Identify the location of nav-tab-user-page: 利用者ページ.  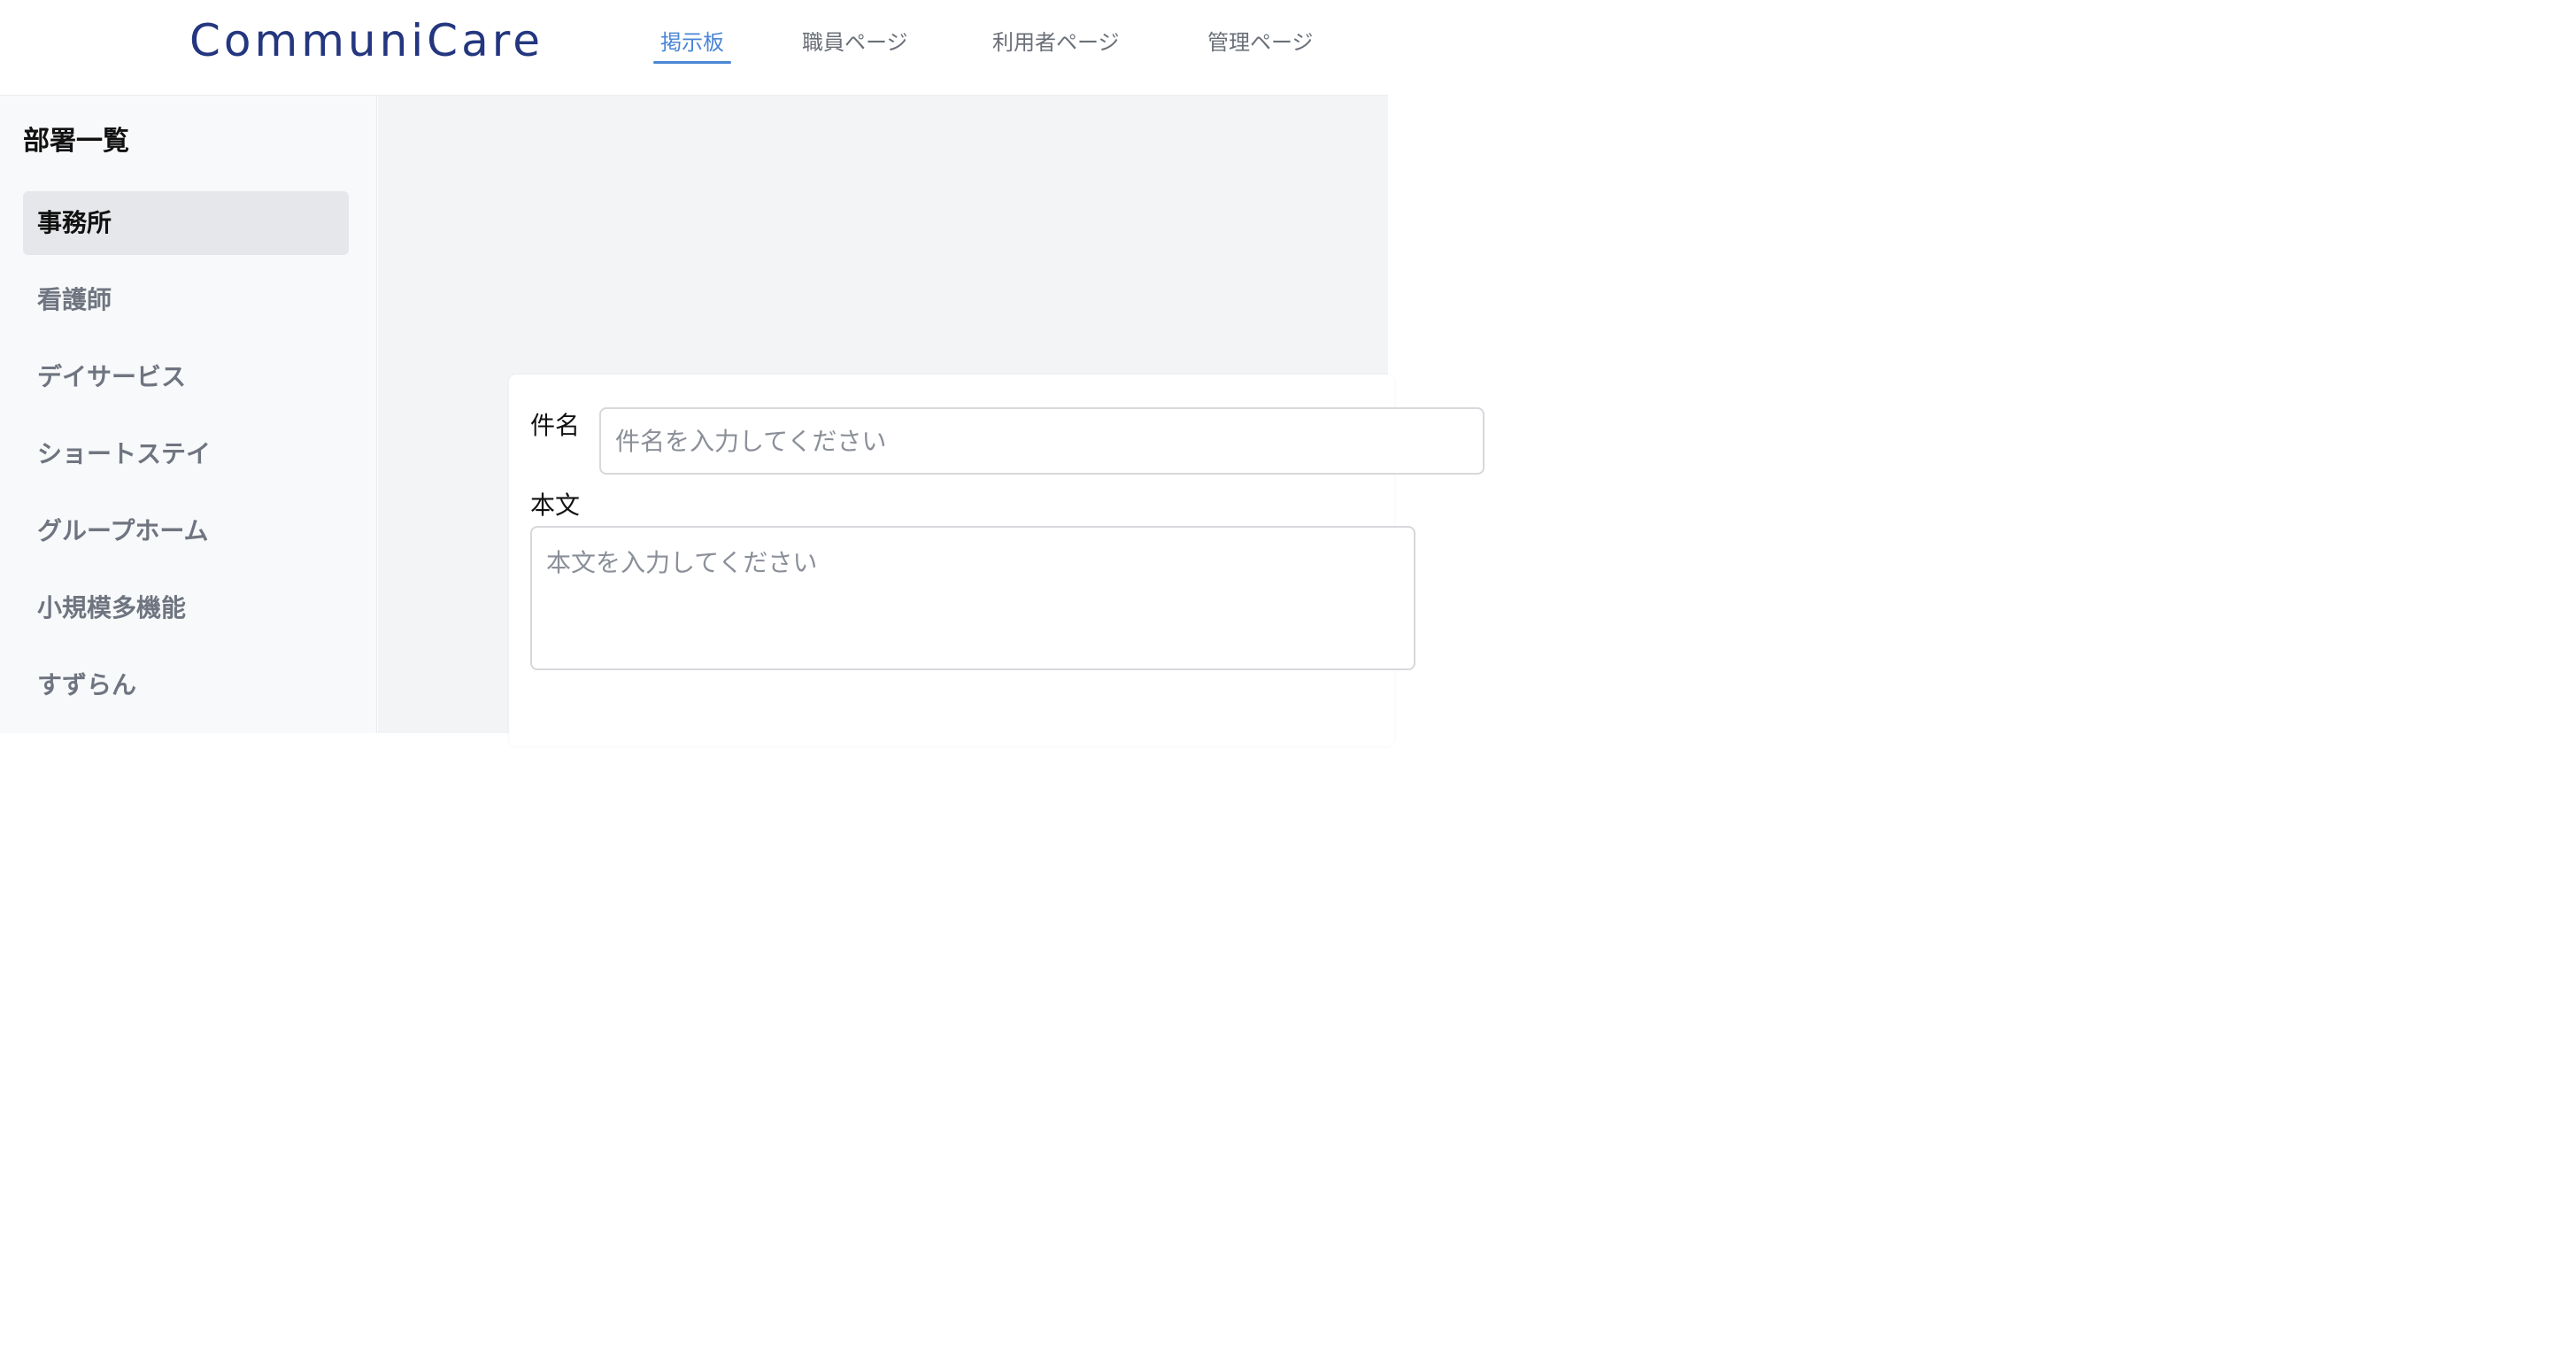
(1056, 44).